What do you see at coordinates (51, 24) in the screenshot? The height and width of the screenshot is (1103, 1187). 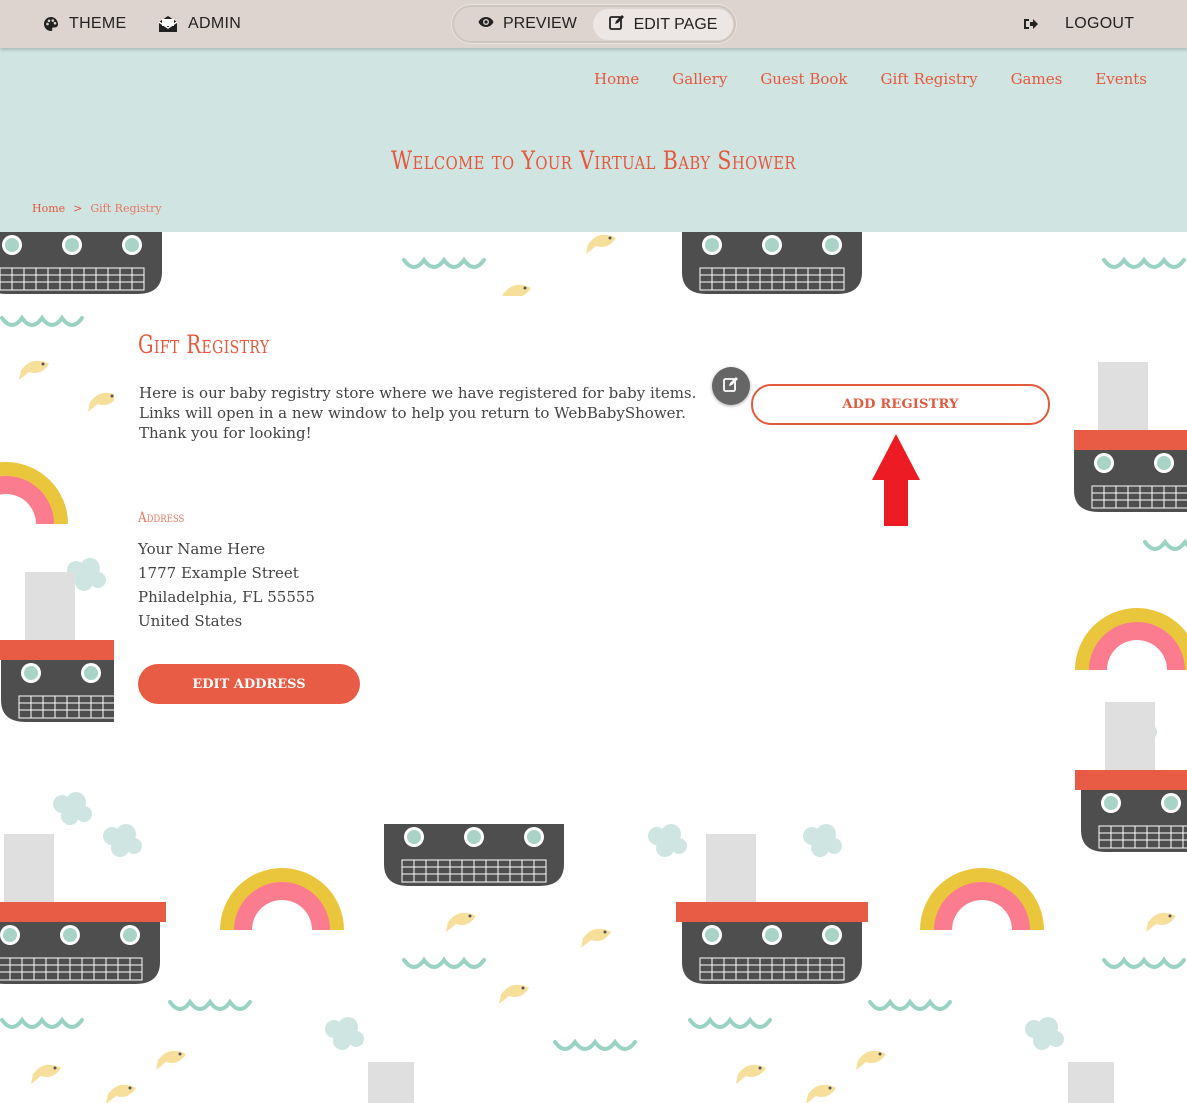 I see `palette-icon` at bounding box center [51, 24].